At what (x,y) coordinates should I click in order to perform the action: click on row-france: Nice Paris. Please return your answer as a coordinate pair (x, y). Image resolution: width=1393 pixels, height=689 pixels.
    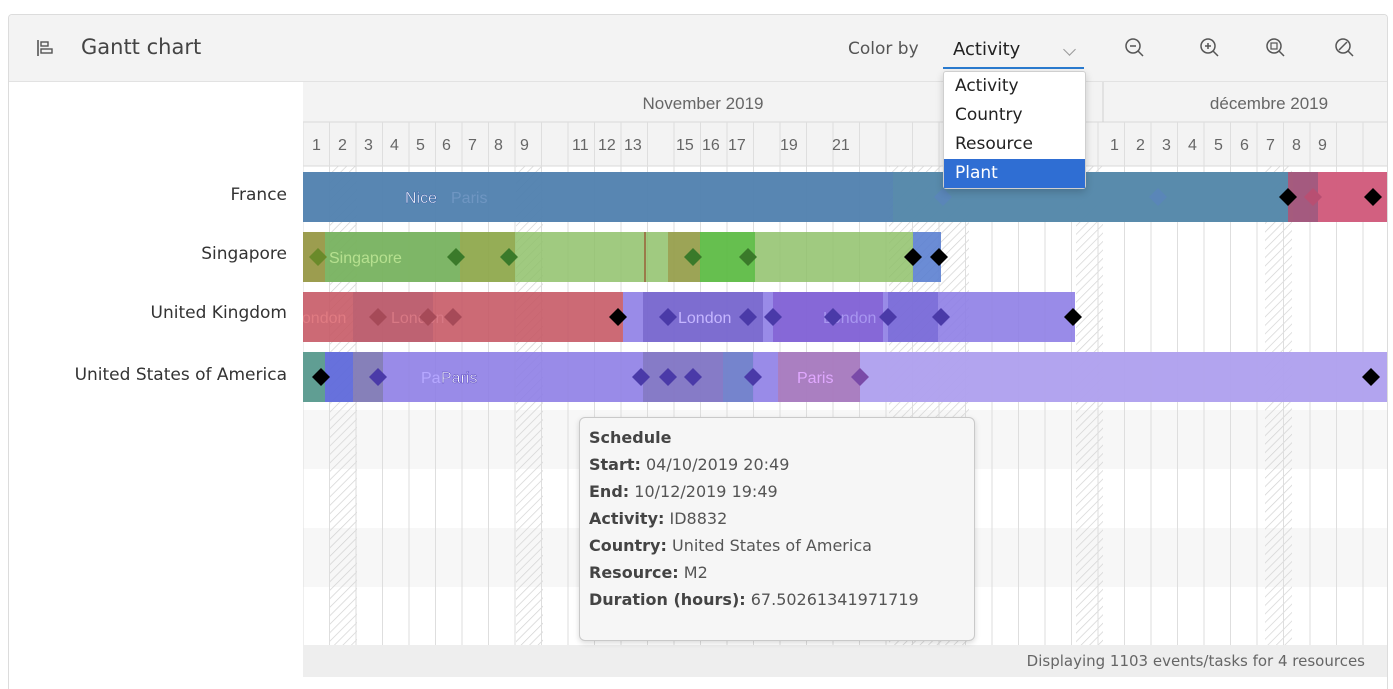
    Looking at the image, I should click on (845, 197).